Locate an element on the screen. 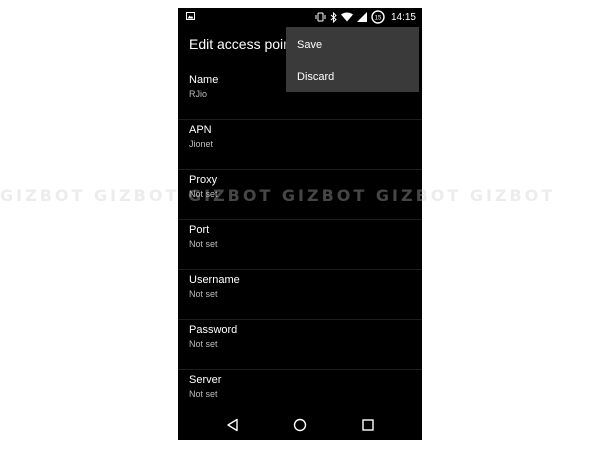  status-icons: 15 14:15 is located at coordinates (365, 17).